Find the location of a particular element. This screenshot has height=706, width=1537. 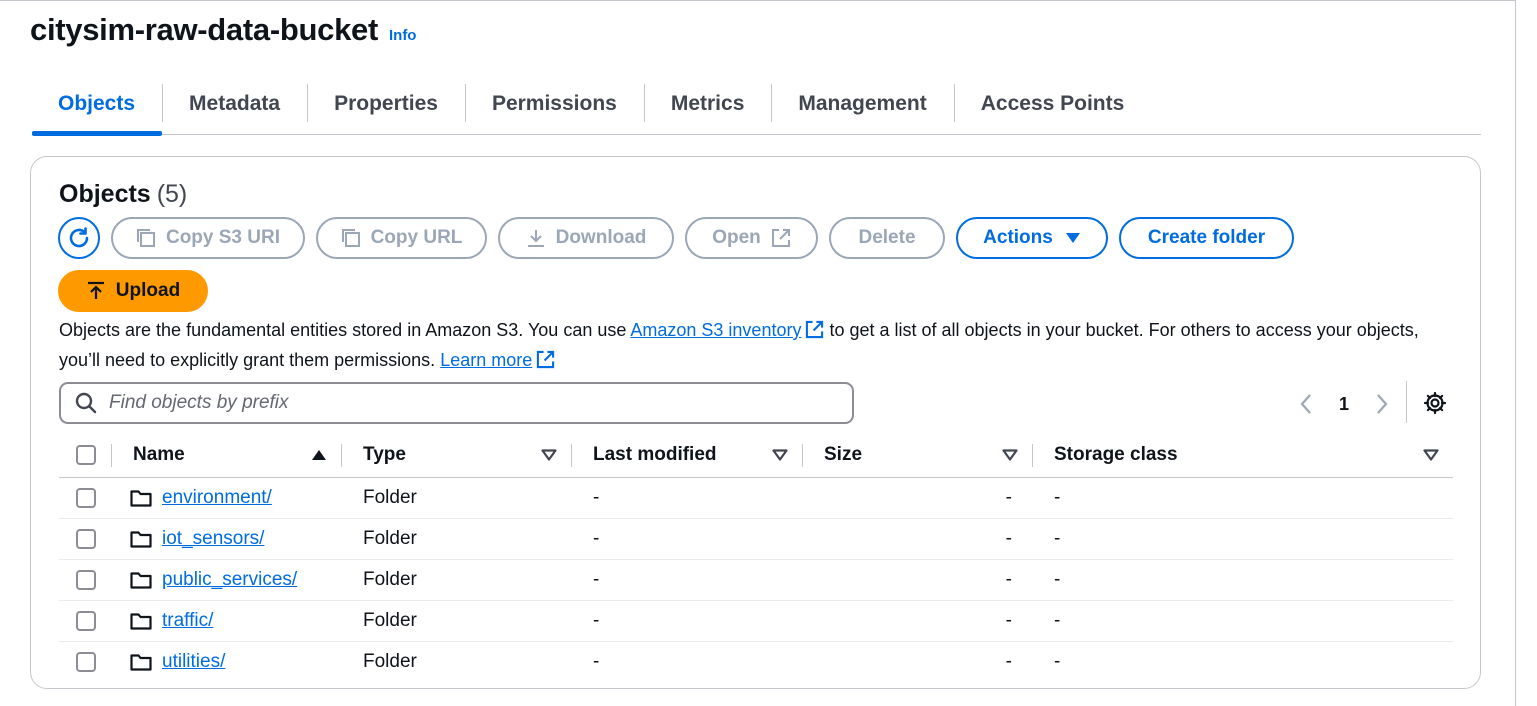

select-all-header is located at coordinates (85, 455).